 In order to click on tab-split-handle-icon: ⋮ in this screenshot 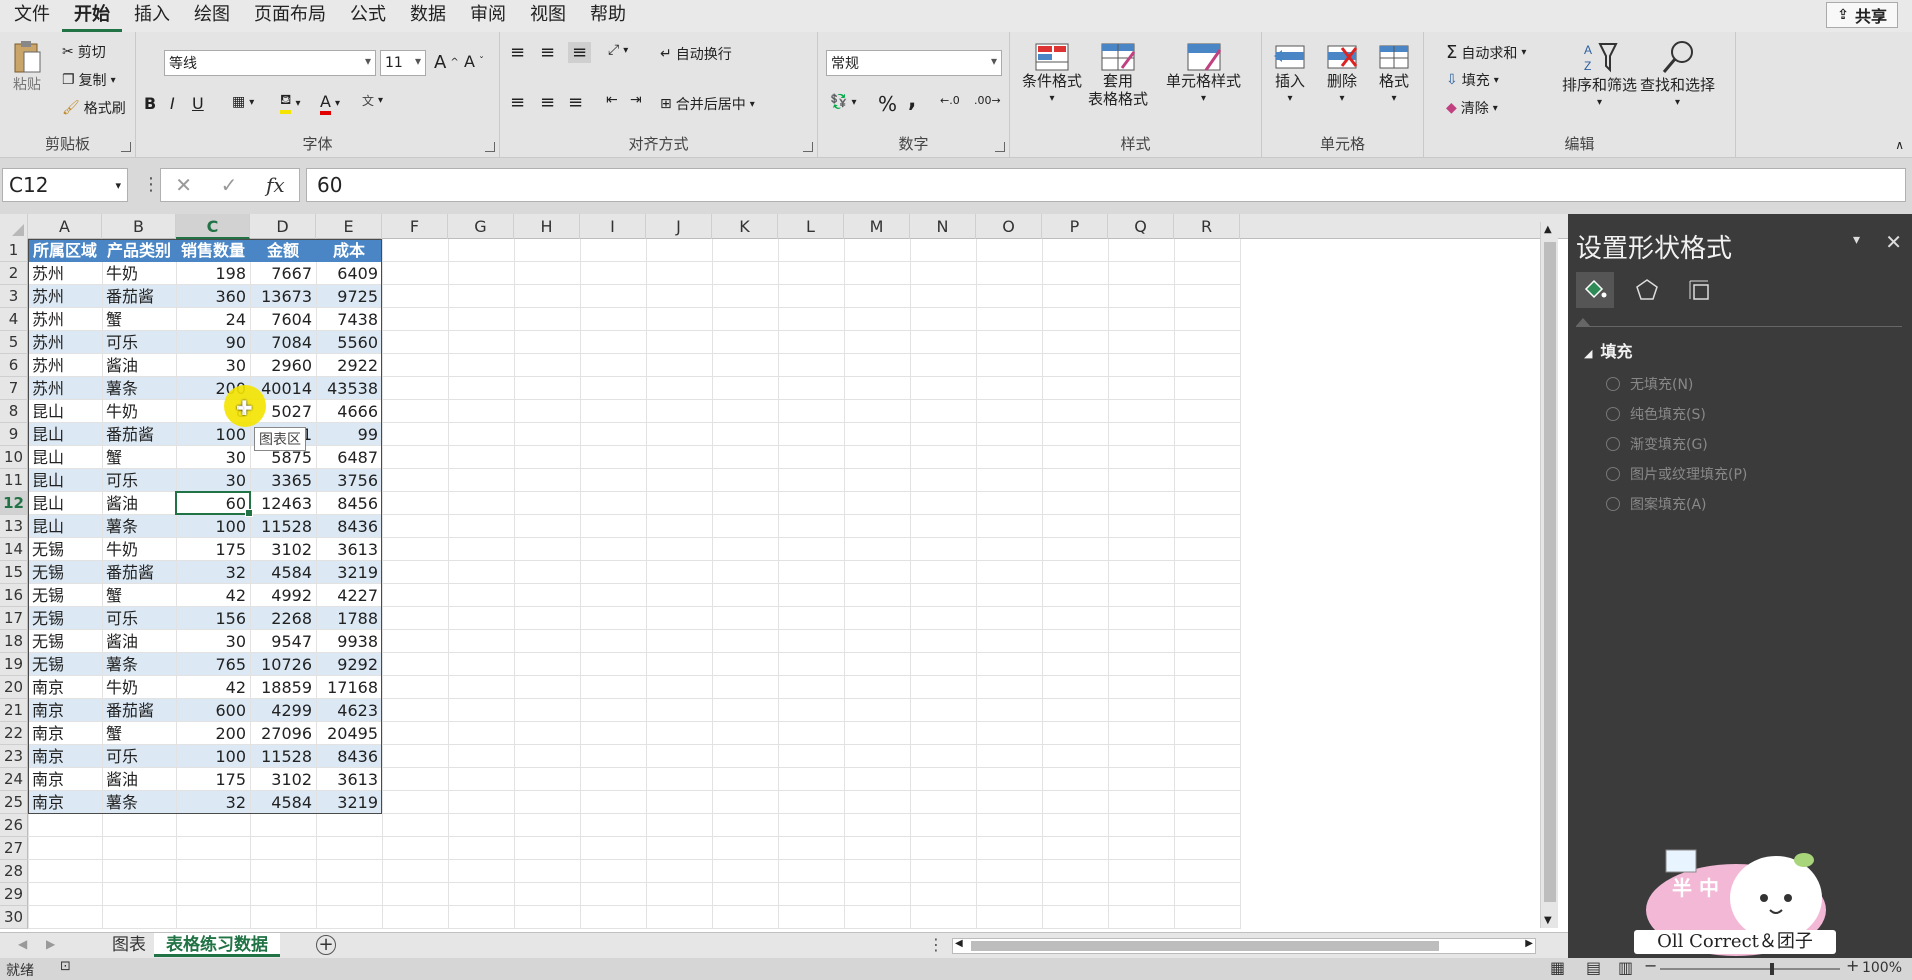, I will do `click(936, 944)`.